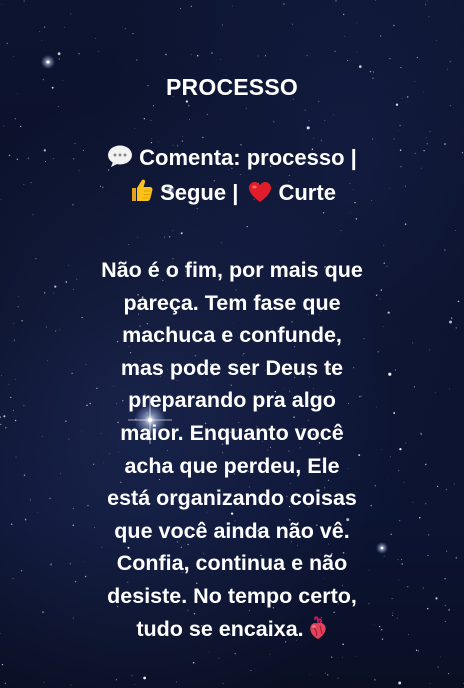 This screenshot has width=464, height=688. Describe the element at coordinates (232, 465) in the screenshot. I see `message-line: acha que perdeu, Ele` at that location.